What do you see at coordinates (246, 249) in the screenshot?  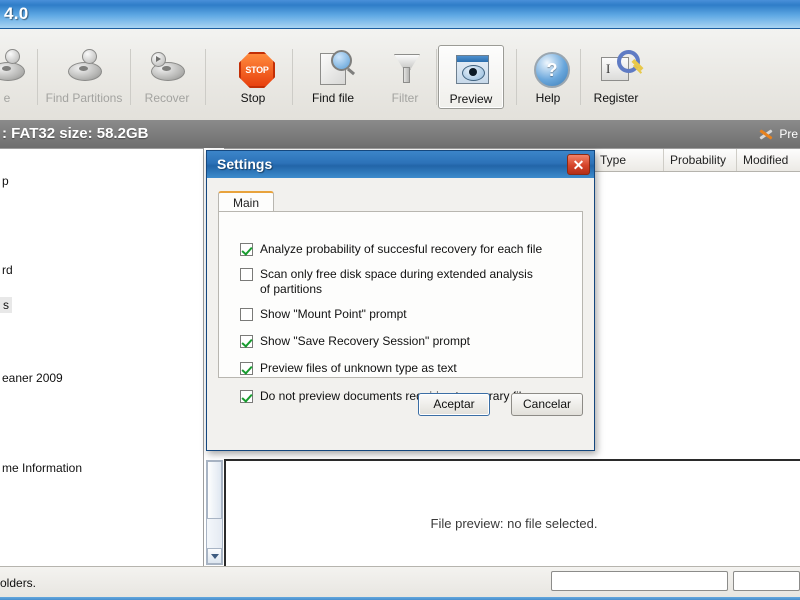 I see `checkbox-analyze-probability` at bounding box center [246, 249].